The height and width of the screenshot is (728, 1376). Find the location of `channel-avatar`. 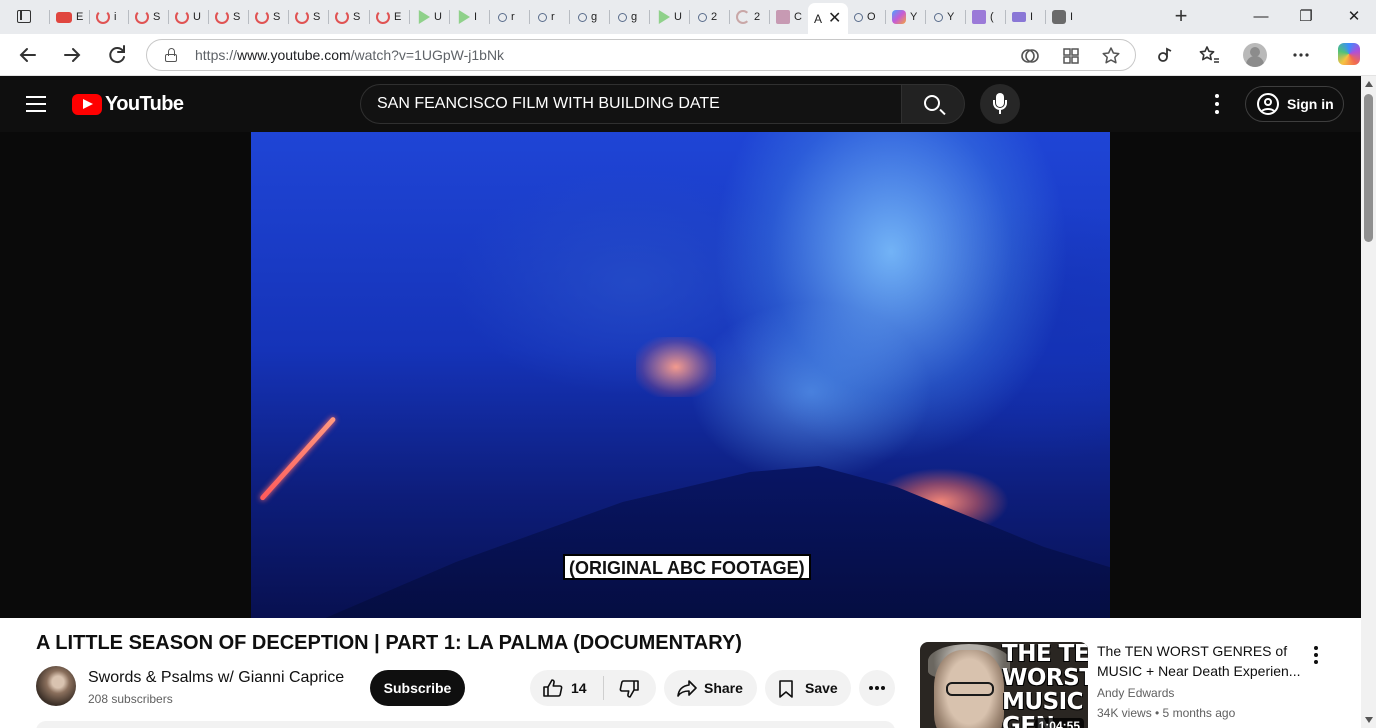

channel-avatar is located at coordinates (56, 686).